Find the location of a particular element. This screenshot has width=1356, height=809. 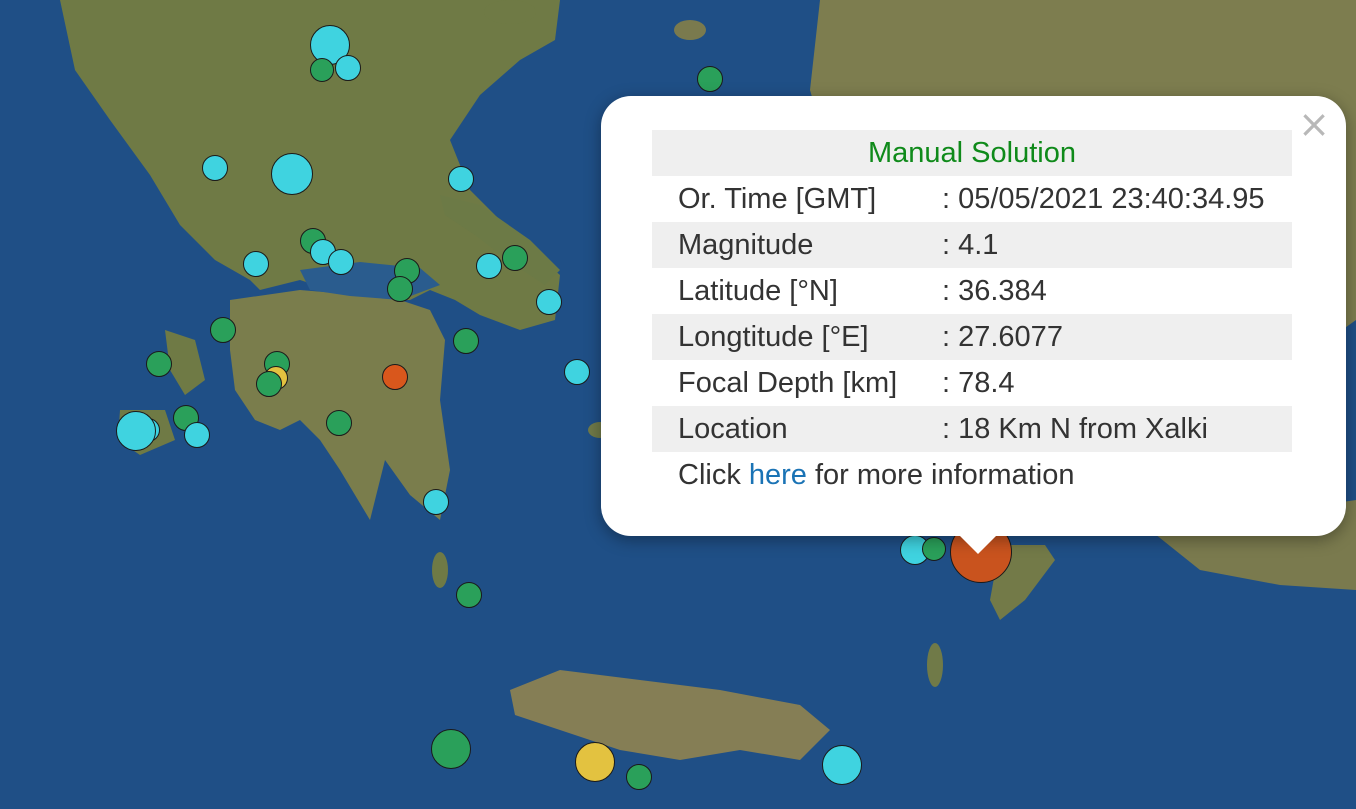

popup-pointer is located at coordinates (978, 543).